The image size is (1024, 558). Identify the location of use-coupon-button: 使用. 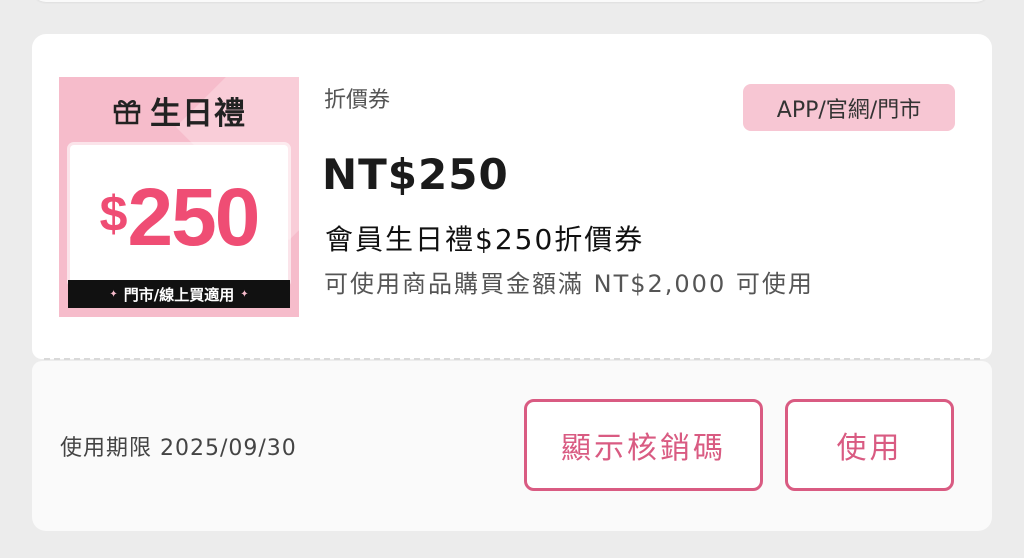
(869, 445).